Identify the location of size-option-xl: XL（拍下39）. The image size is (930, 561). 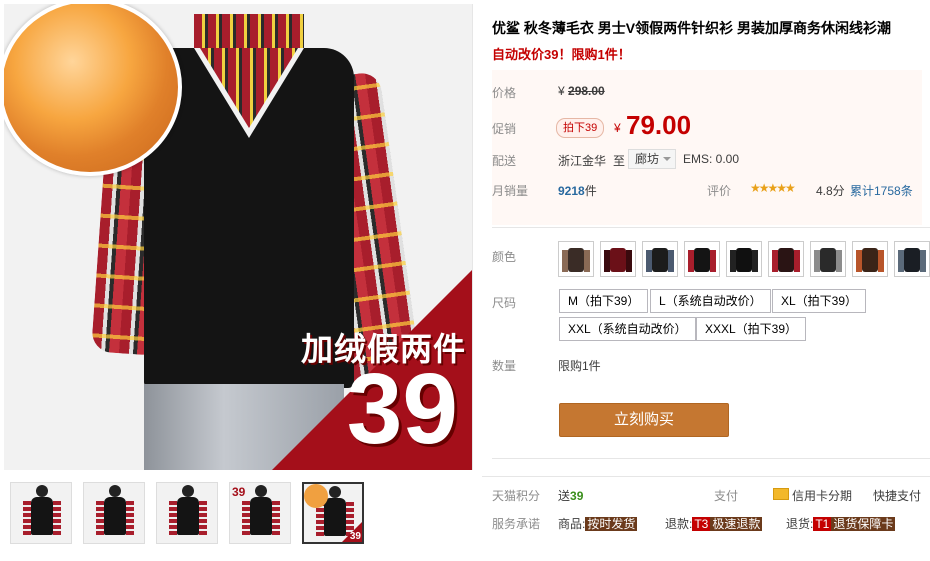
(819, 301).